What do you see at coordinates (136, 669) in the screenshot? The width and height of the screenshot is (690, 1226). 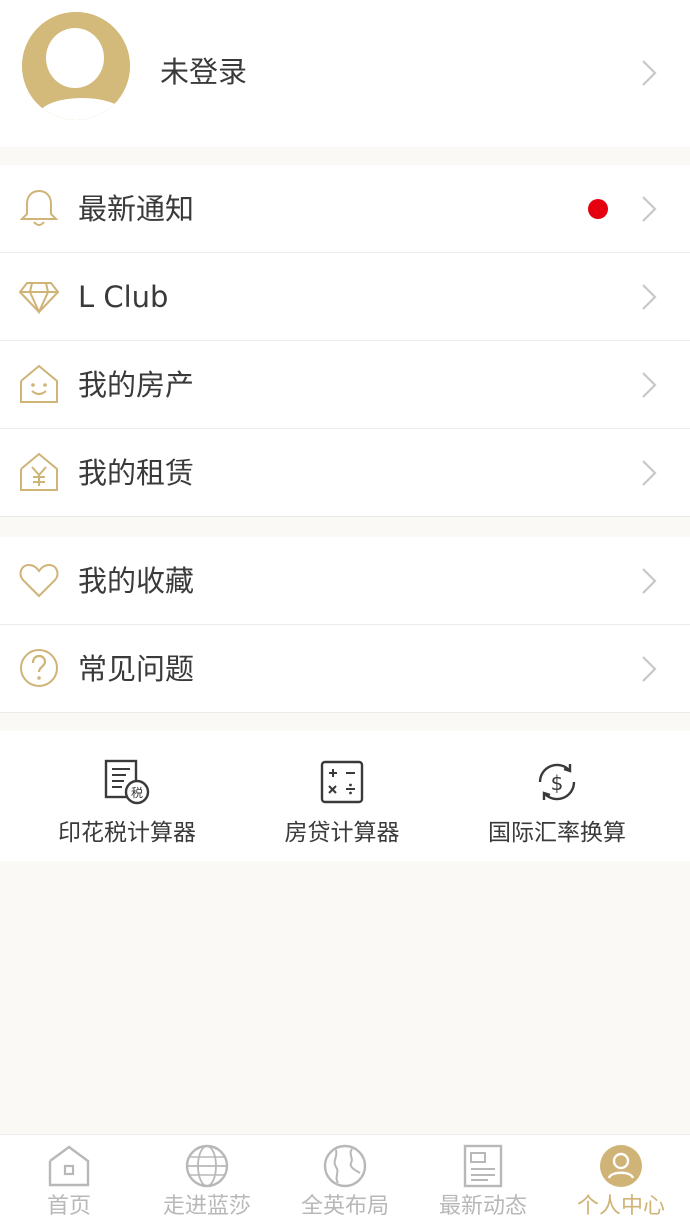 I see `menu-item-label: 常见问题` at bounding box center [136, 669].